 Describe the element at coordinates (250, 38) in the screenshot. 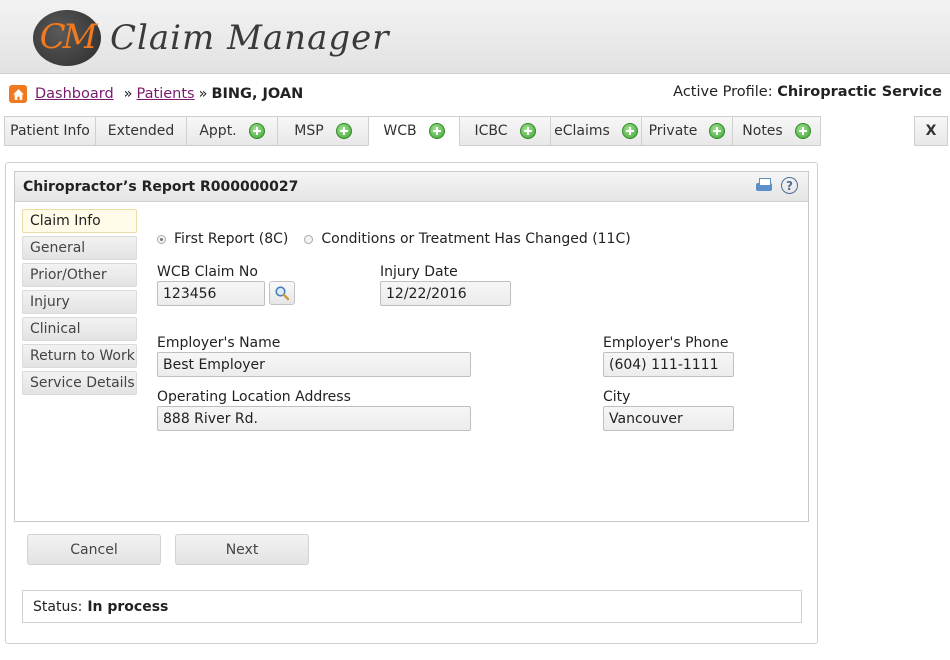

I see `logo-text: Claim Manager` at that location.